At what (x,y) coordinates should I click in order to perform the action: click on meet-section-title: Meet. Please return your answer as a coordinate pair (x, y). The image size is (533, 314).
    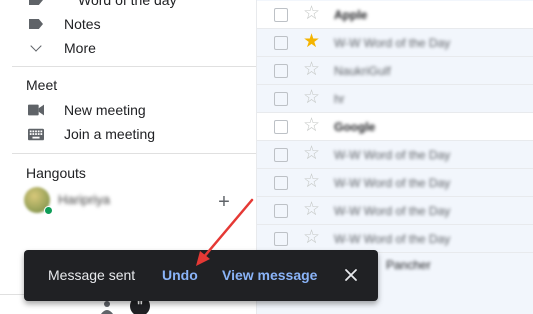
    Looking at the image, I should click on (42, 85).